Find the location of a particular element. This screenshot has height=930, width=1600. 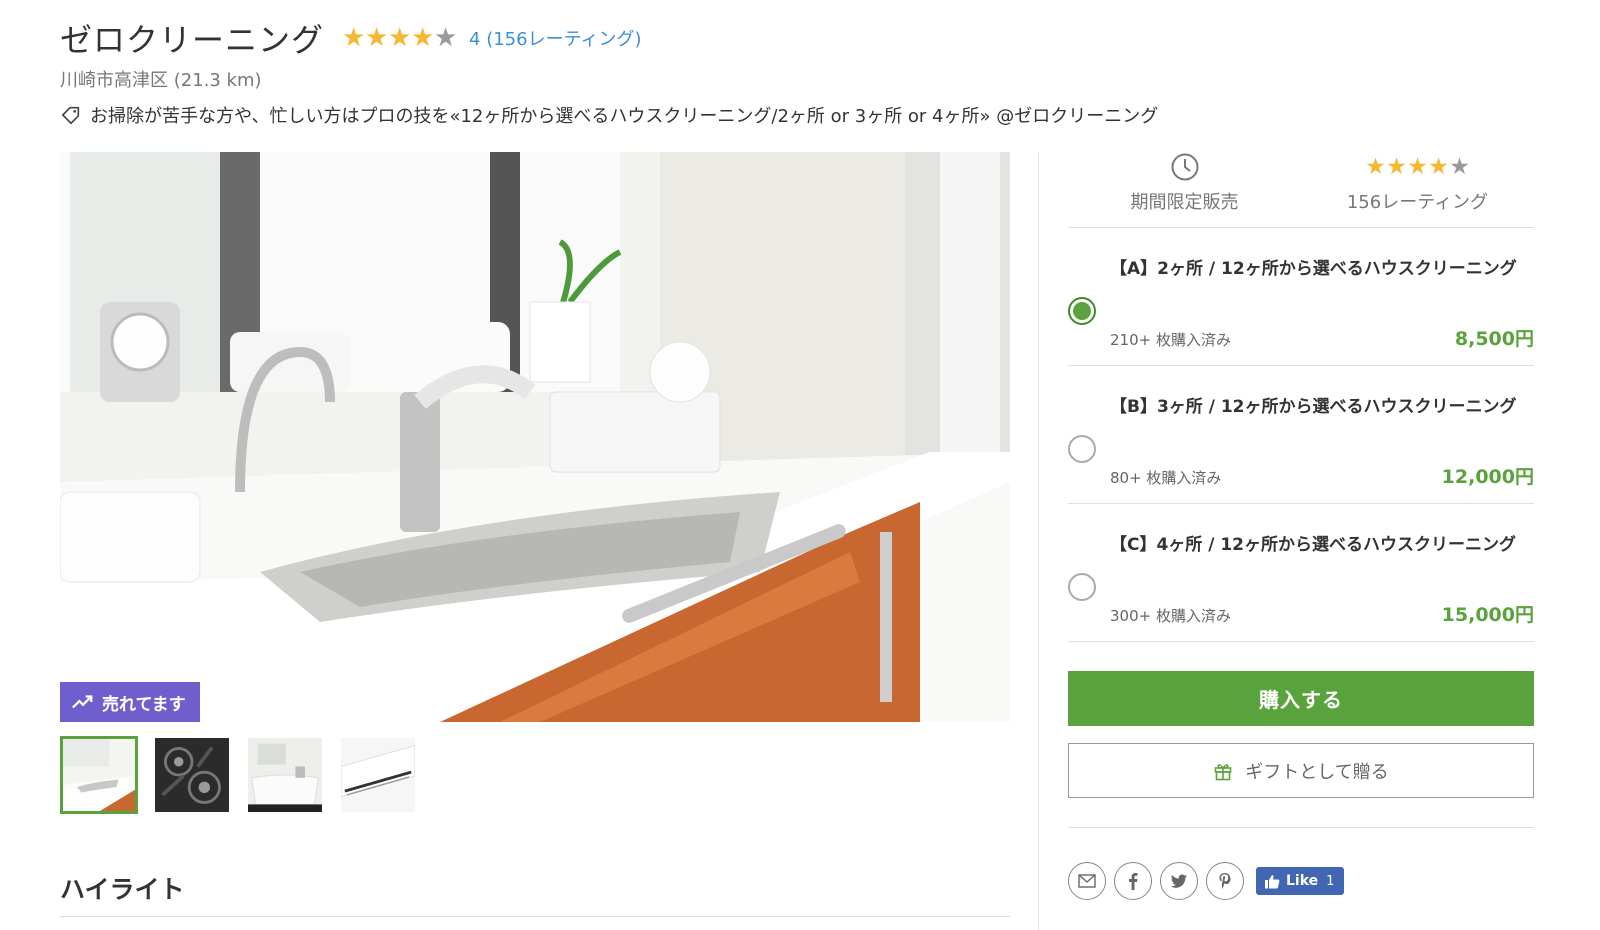

trending-badge: 売れてます is located at coordinates (130, 702).